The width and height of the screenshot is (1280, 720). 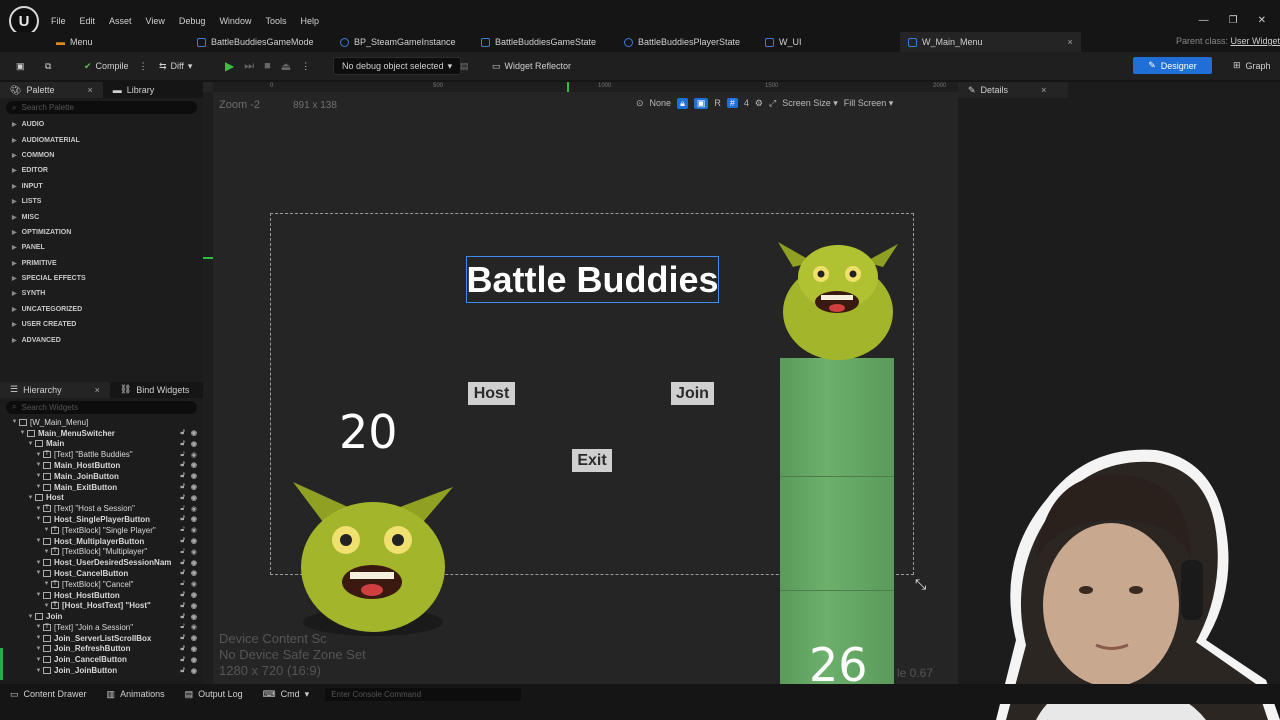 What do you see at coordinates (101, 324) in the screenshot?
I see `palette-category: ▶ USER CREATED` at bounding box center [101, 324].